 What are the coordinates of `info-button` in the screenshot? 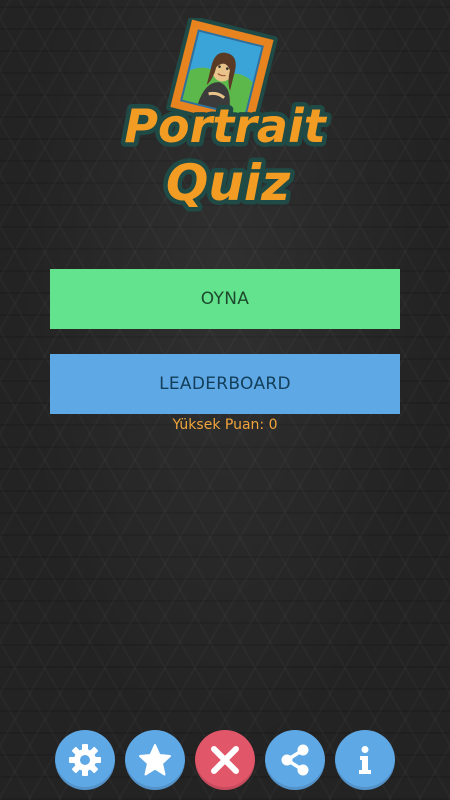 It's located at (365, 760).